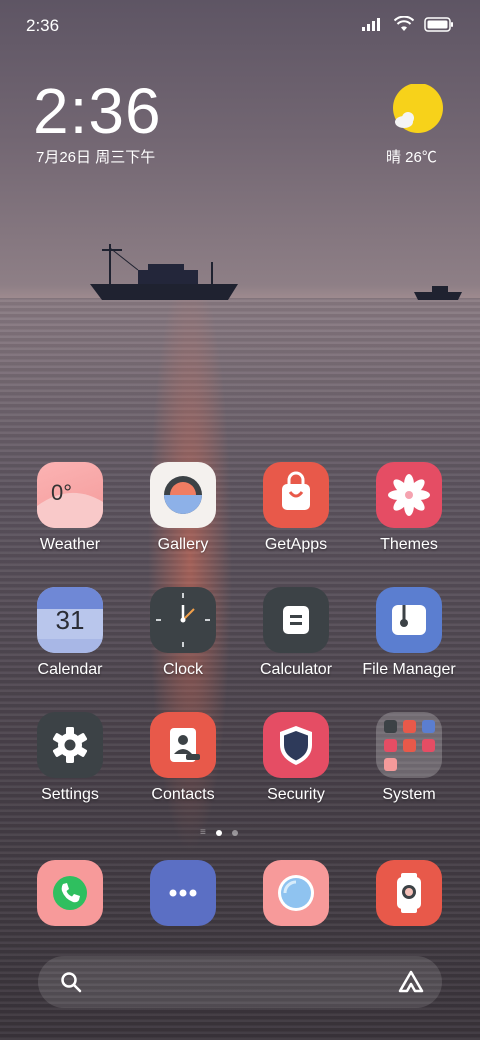 Image resolution: width=480 pixels, height=1040 pixels. Describe the element at coordinates (164, 272) in the screenshot. I see `fishing-boat-image` at that location.